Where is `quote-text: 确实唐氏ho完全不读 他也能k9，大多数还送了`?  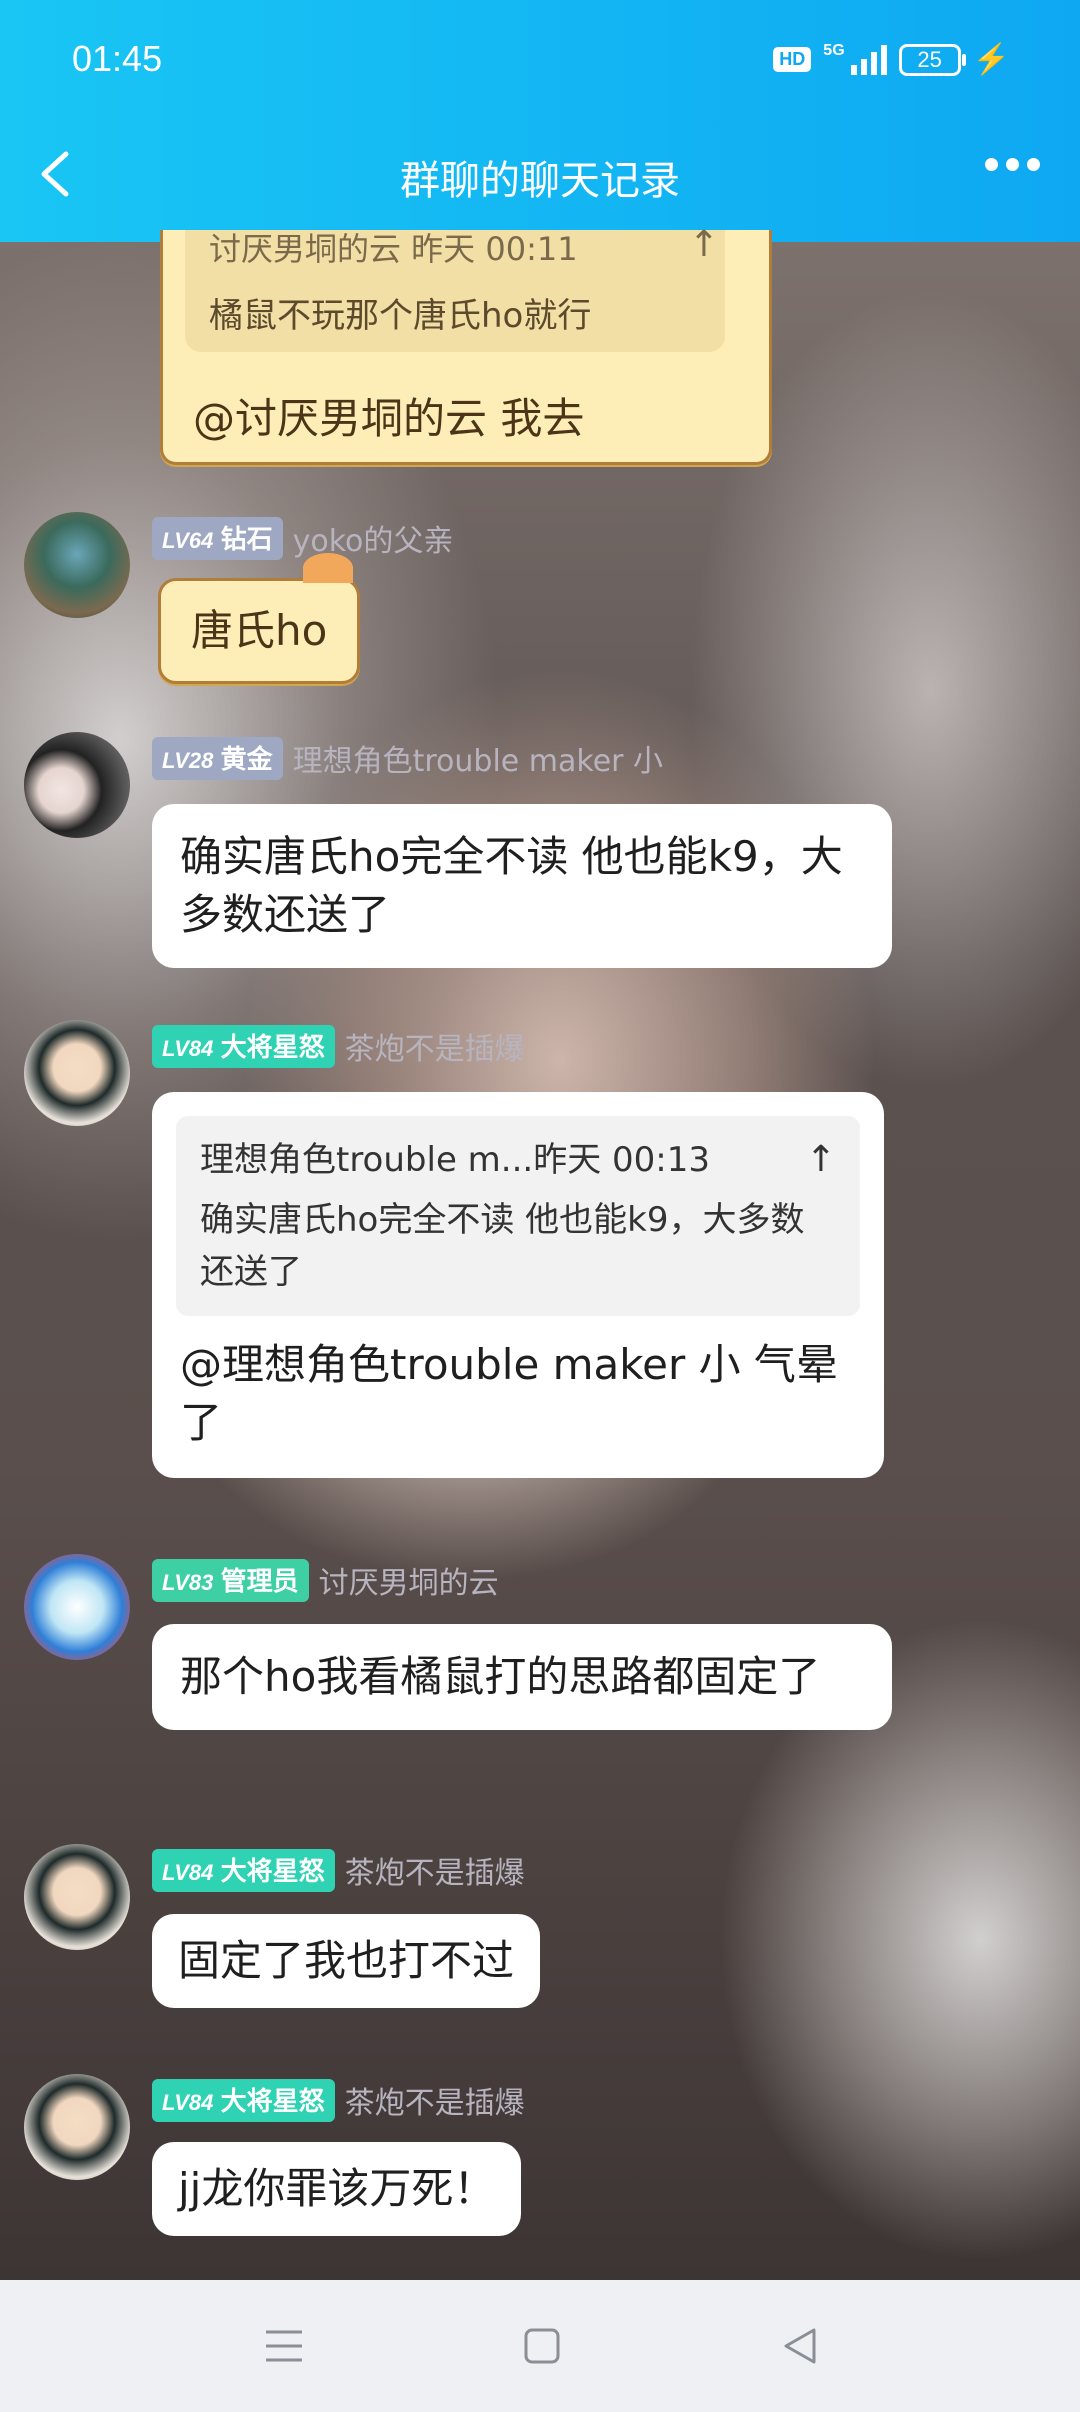
quote-text: 确实唐氏ho完全不读 他也能k9，大多数还送了 is located at coordinates (502, 1246).